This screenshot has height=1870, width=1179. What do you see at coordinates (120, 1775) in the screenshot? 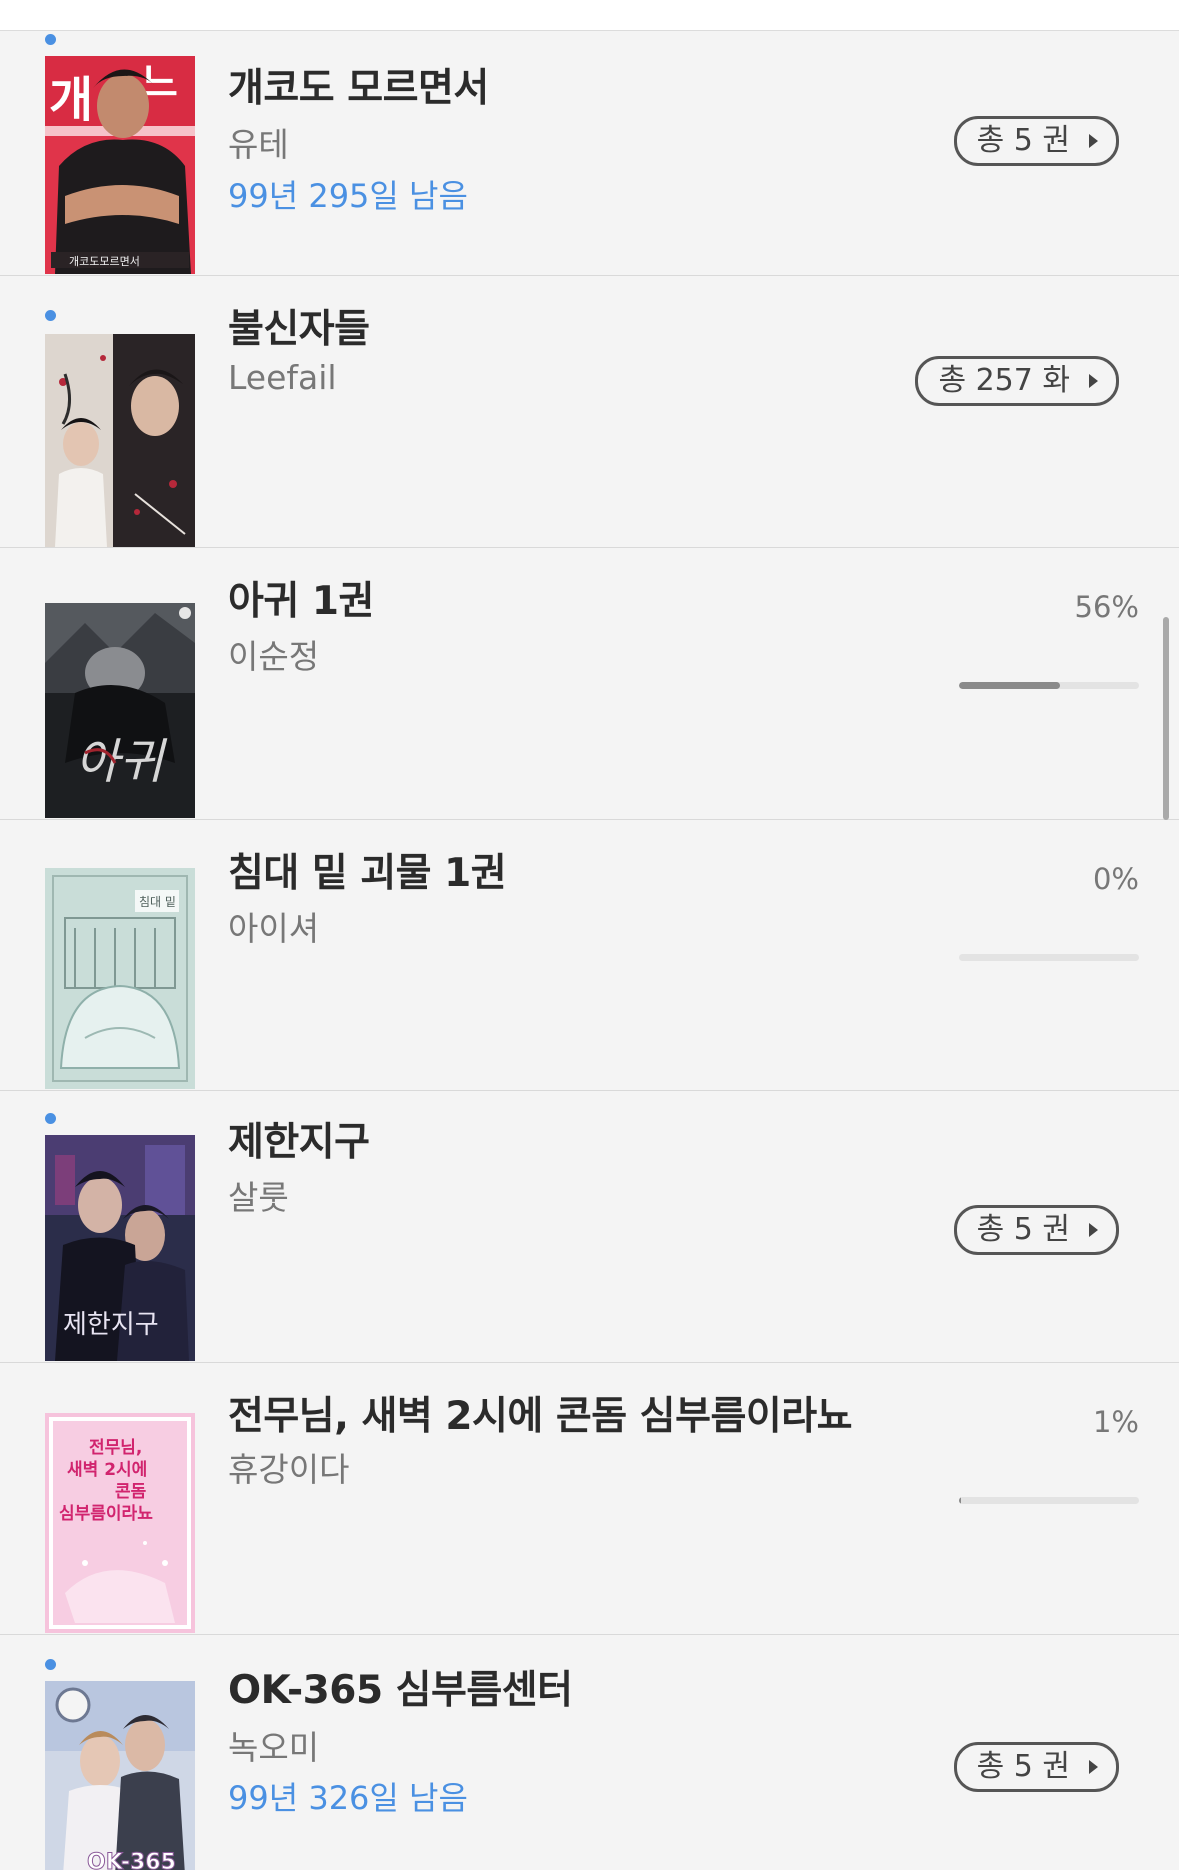
I see `book-cover: OK-365` at bounding box center [120, 1775].